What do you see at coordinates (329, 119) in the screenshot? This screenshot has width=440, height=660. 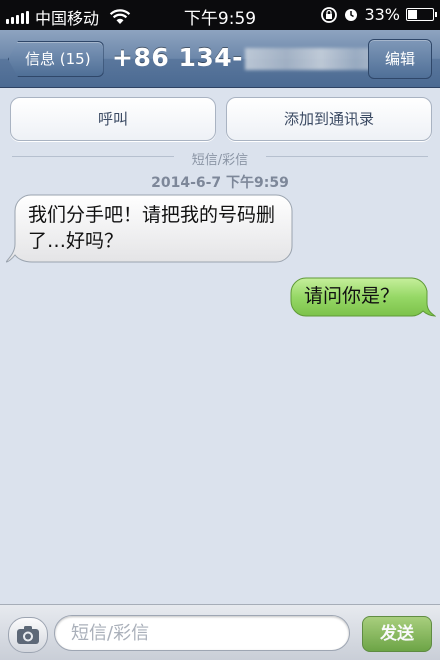 I see `add-to-contacts-button: 添加到通讯录` at bounding box center [329, 119].